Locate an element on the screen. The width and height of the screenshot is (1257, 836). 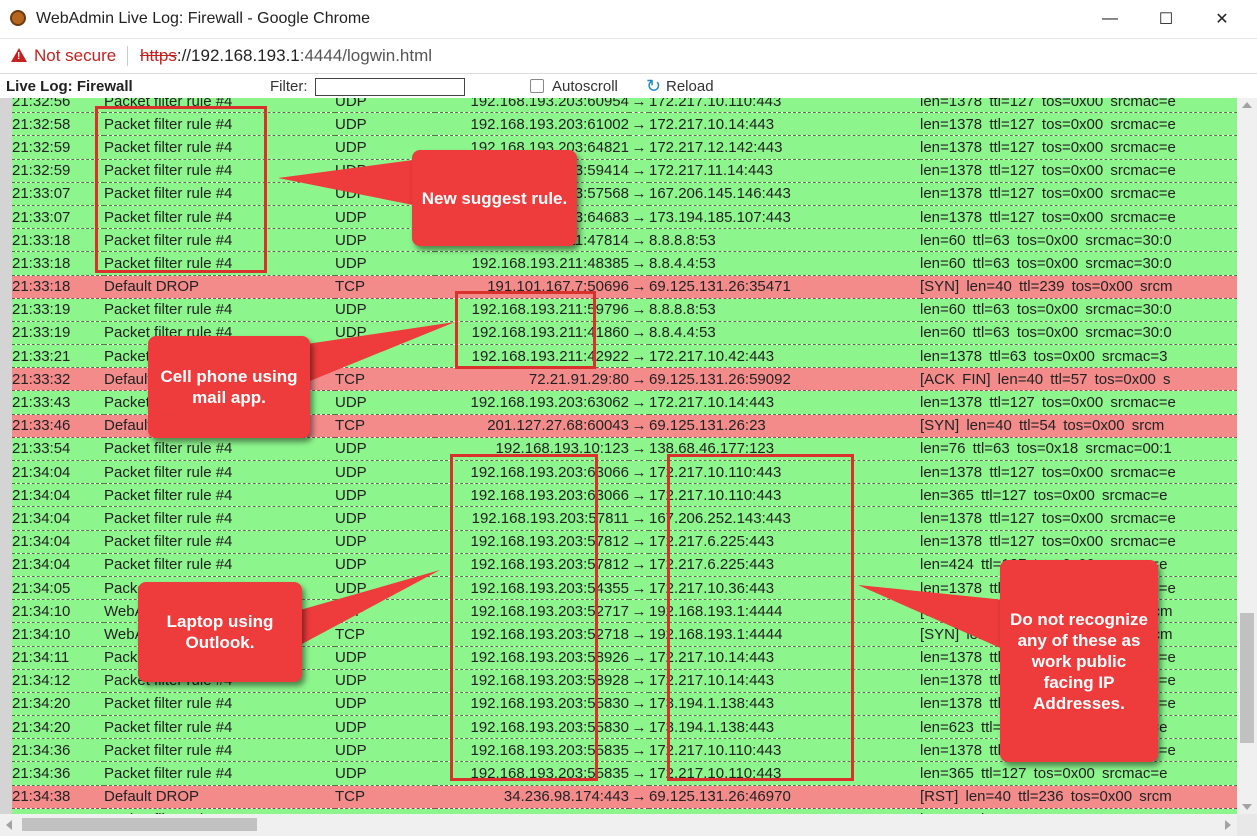
log-source: 192.168.193.211:59796 is located at coordinates (532, 310).